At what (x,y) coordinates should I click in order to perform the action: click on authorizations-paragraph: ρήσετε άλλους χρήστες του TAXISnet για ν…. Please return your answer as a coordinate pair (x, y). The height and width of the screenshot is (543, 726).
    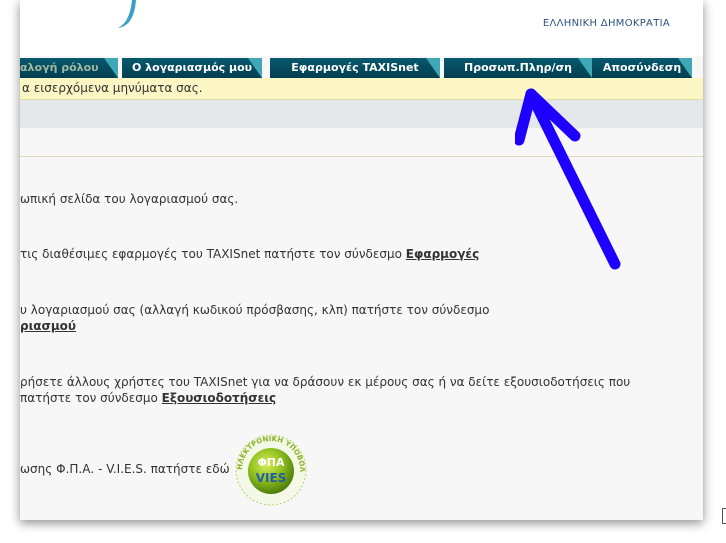
    Looking at the image, I should click on (325, 390).